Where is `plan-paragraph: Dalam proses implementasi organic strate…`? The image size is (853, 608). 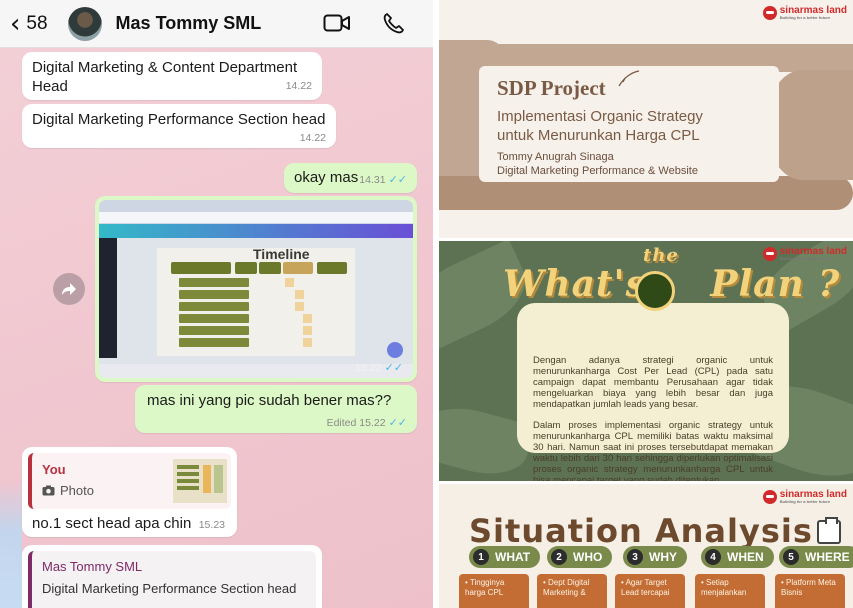 plan-paragraph: Dalam proses implementasi organic strate… is located at coordinates (653, 450).